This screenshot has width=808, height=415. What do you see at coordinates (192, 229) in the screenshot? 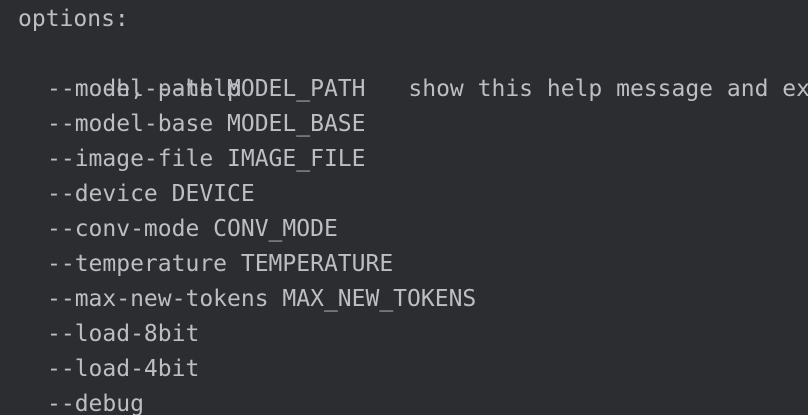
I see `option-conv-mode: --conv-mode CONV_MODE` at bounding box center [192, 229].